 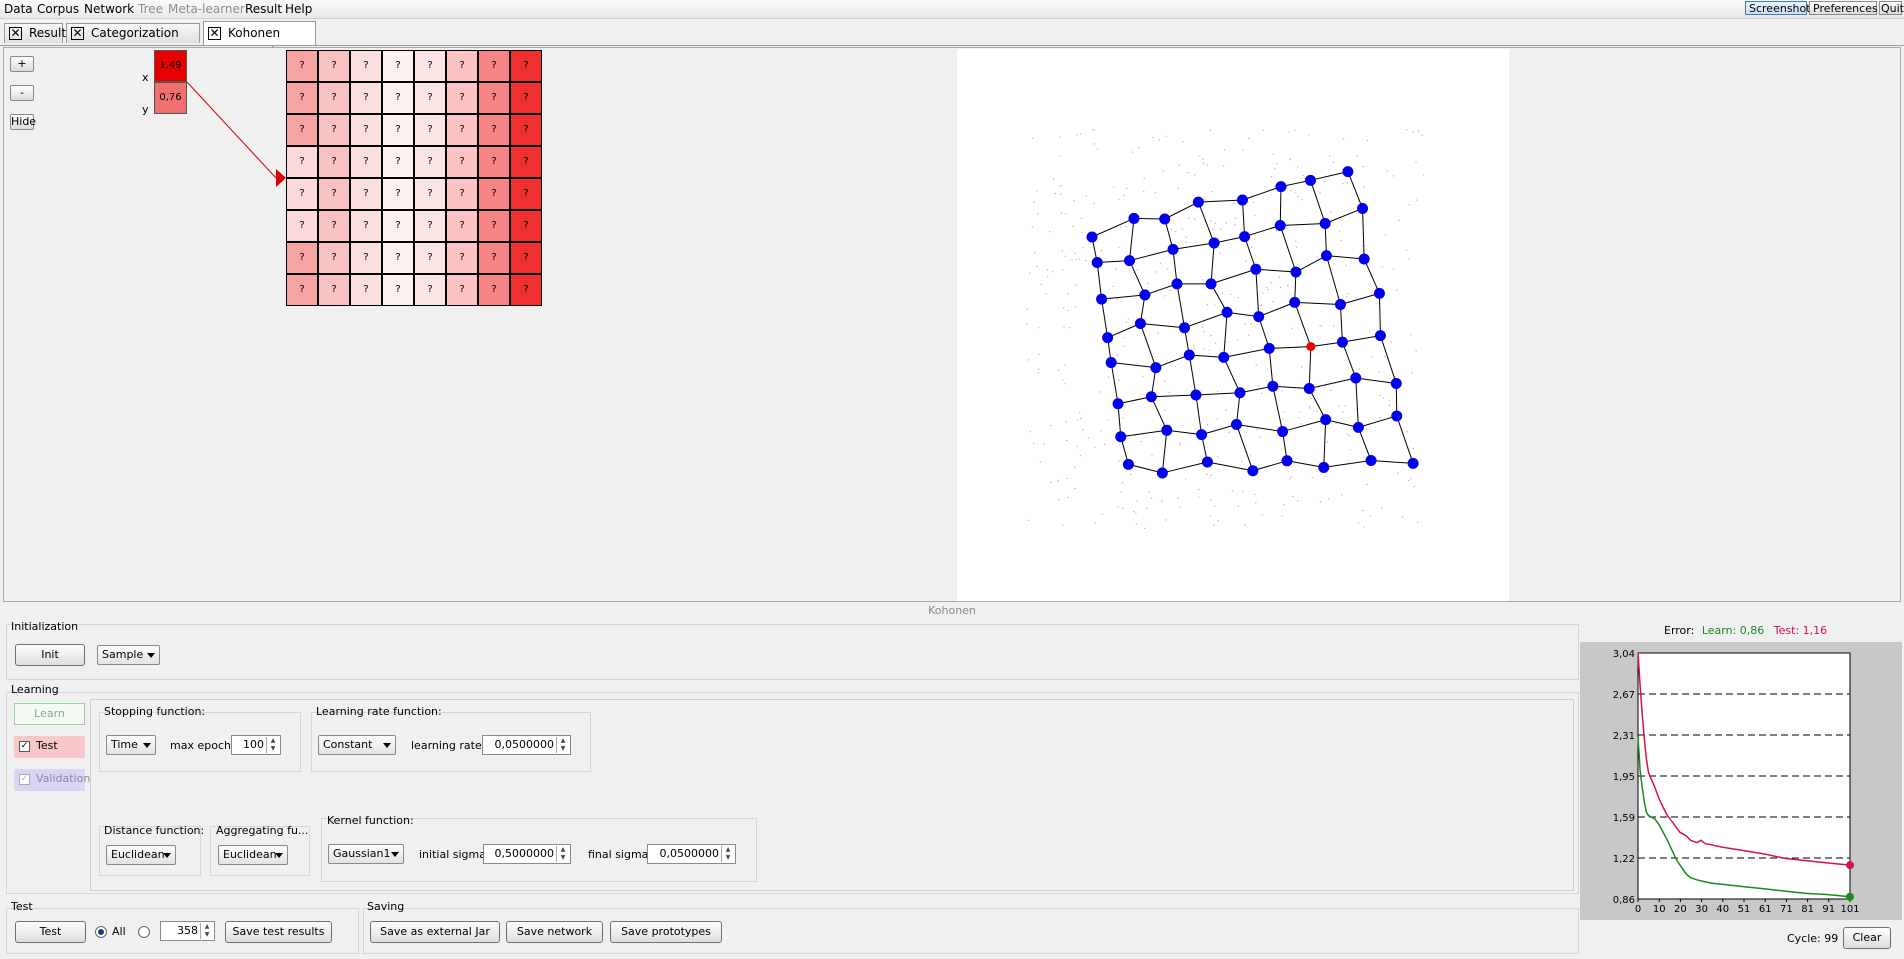 I want to click on x-tick-label: 91, so click(x=1828, y=909).